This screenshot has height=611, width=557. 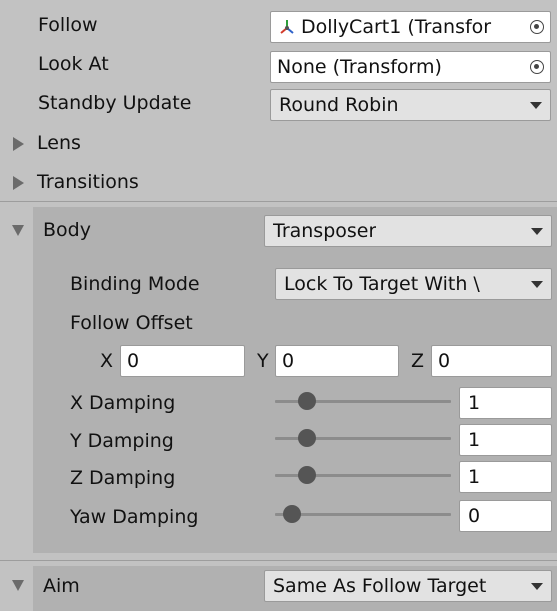 I want to click on y-damping-label: Y Damping, so click(x=122, y=441).